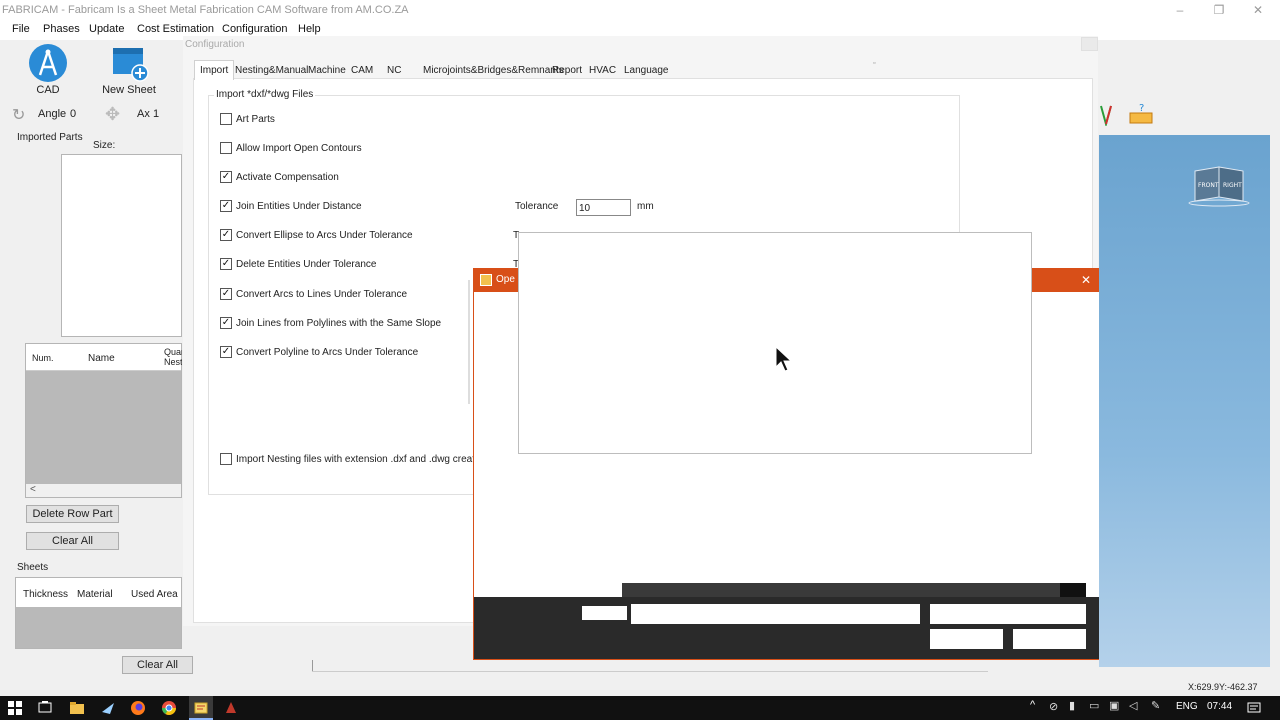 The width and height of the screenshot is (1280, 720). I want to click on tray-battery-icon: ▭, so click(1094, 705).